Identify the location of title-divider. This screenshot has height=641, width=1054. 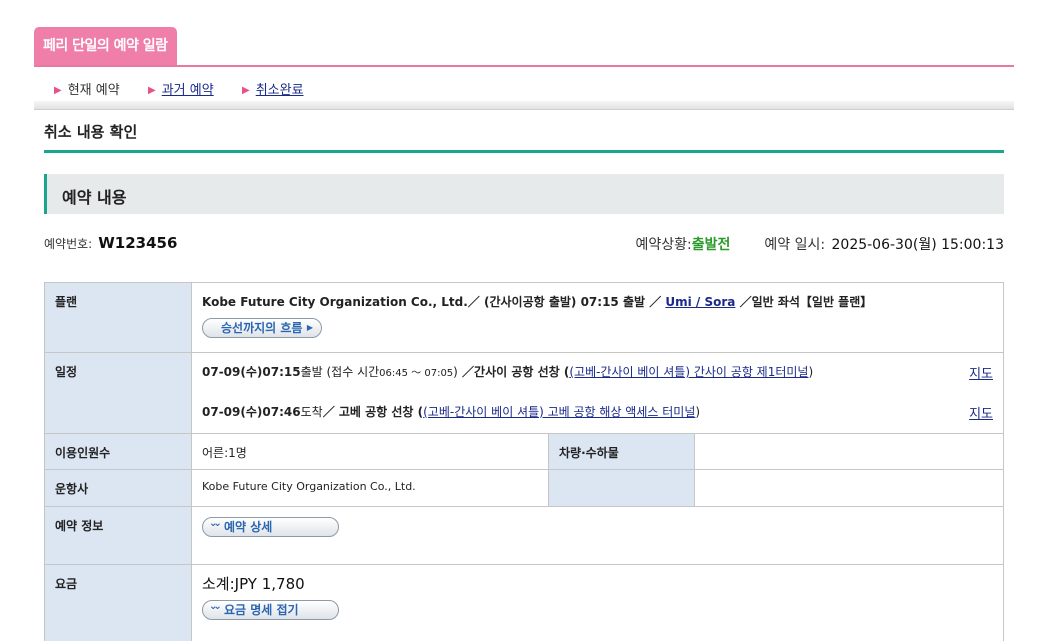
(524, 151).